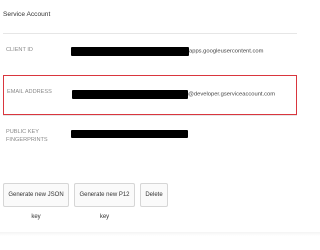 The height and width of the screenshot is (250, 320). Describe the element at coordinates (232, 94) in the screenshot. I see `email-address-suffix: @developer.gserviceaccount.com` at that location.